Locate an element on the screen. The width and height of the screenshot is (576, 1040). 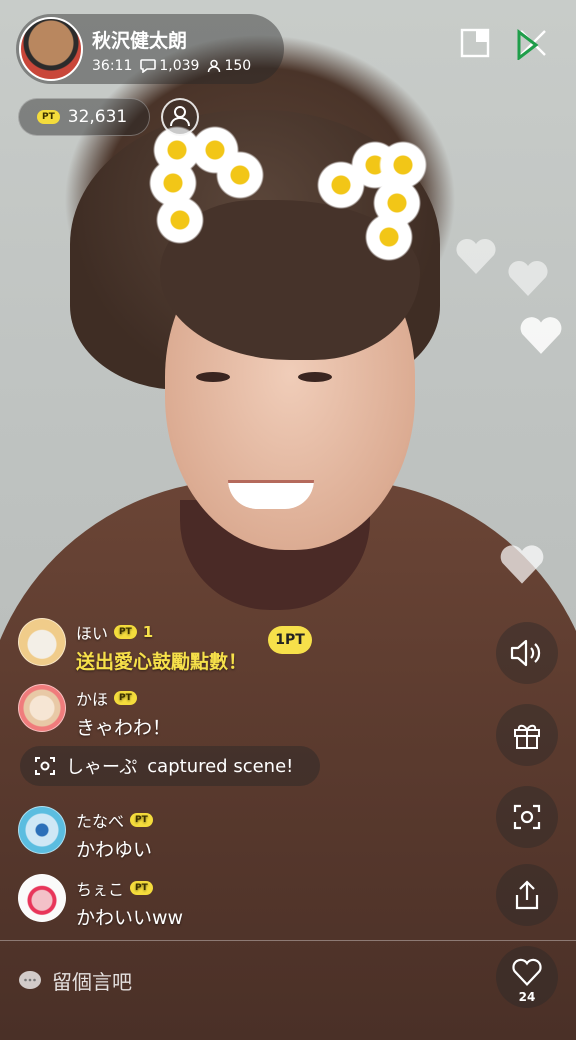
viewer-stat: 150 is located at coordinates (229, 66).